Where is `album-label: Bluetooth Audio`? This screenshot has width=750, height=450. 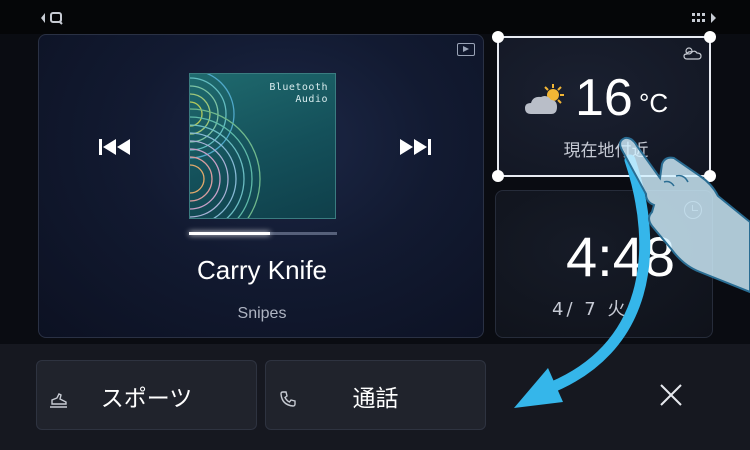 album-label: Bluetooth Audio is located at coordinates (298, 94).